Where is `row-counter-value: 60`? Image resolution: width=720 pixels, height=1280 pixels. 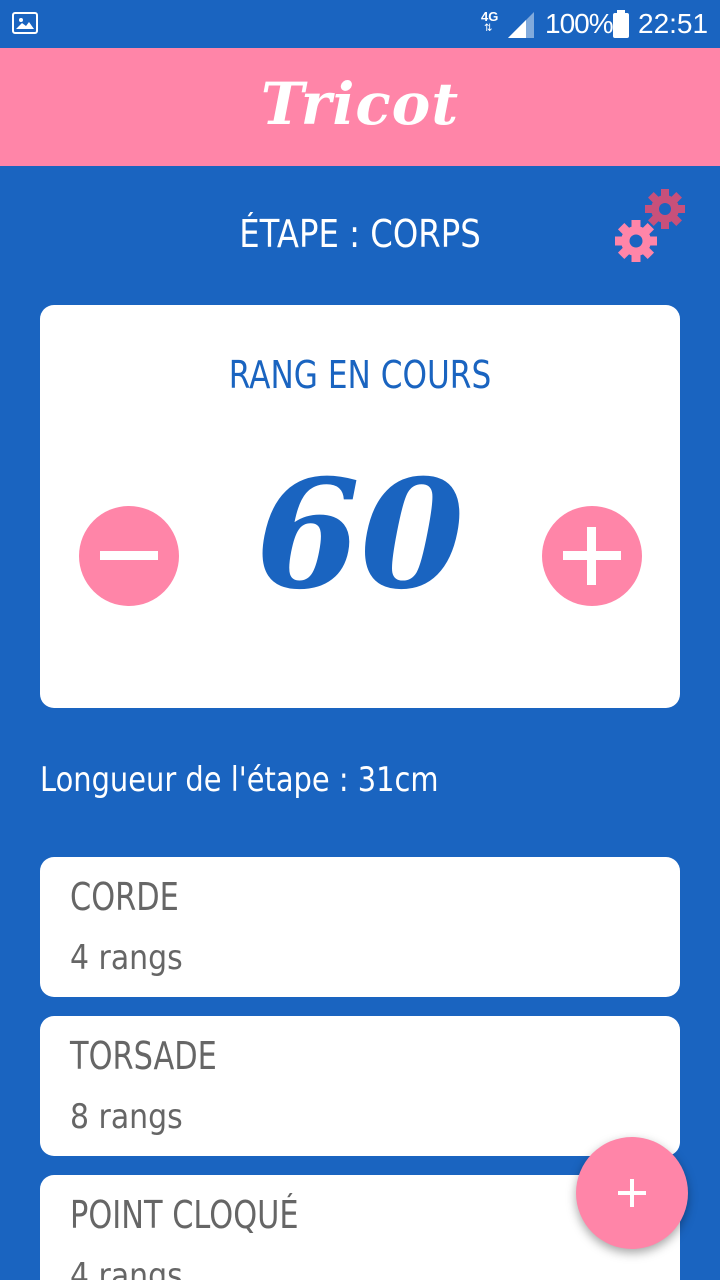 row-counter-value: 60 is located at coordinates (360, 535).